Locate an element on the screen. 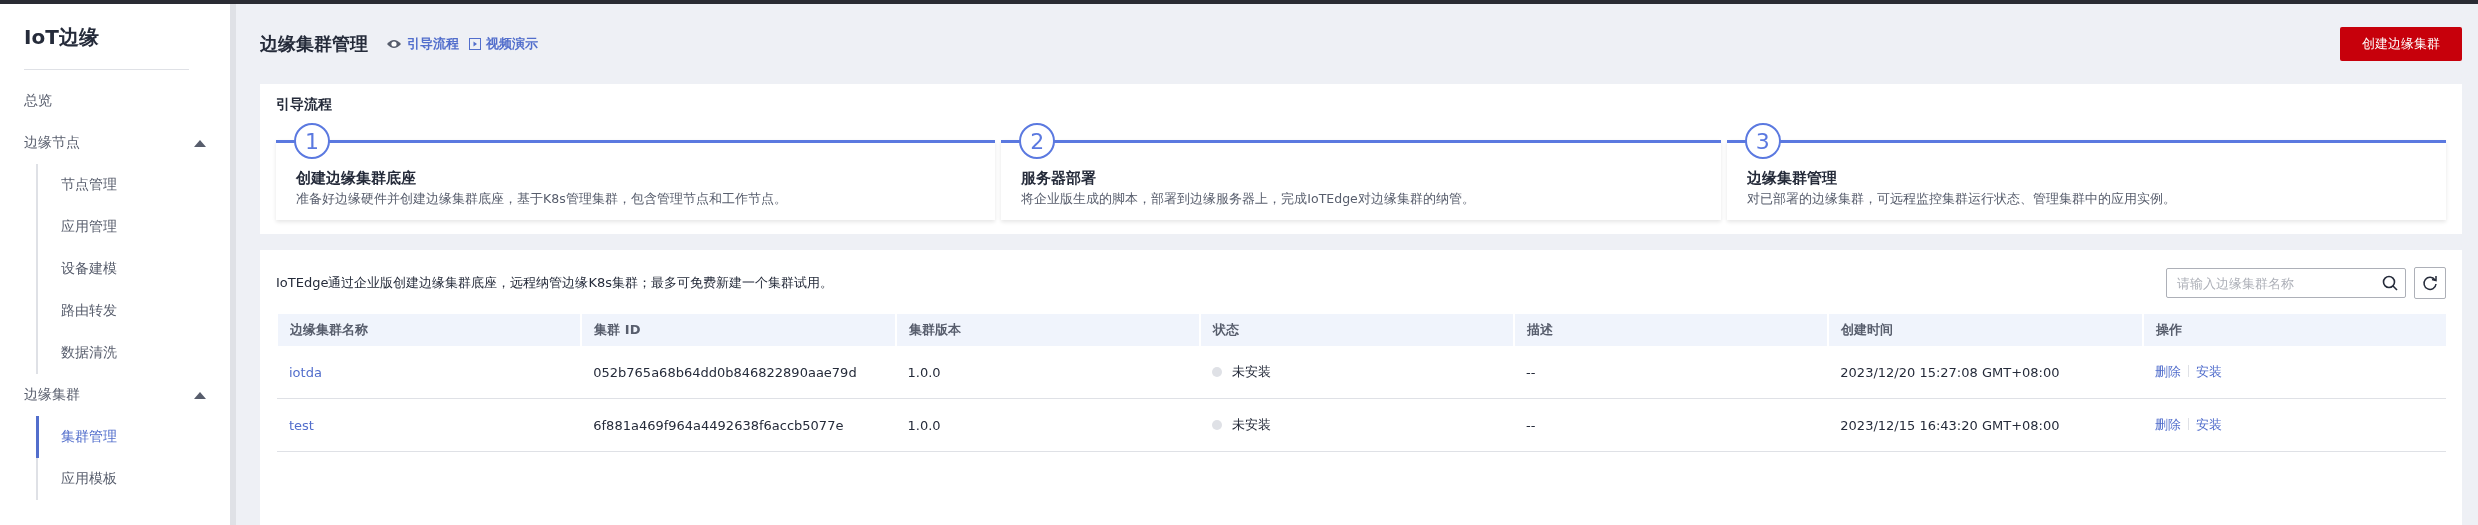 The image size is (2478, 525). sidebar-item: 集群管理 is located at coordinates (121, 437).